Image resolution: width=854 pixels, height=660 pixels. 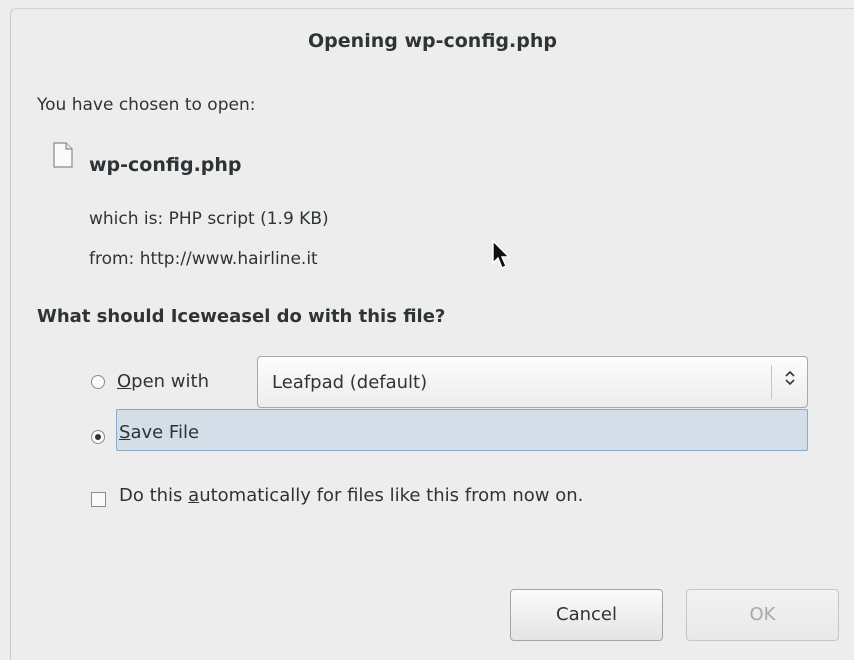 I want to click on open-with-label-text: pen with, so click(x=170, y=381).